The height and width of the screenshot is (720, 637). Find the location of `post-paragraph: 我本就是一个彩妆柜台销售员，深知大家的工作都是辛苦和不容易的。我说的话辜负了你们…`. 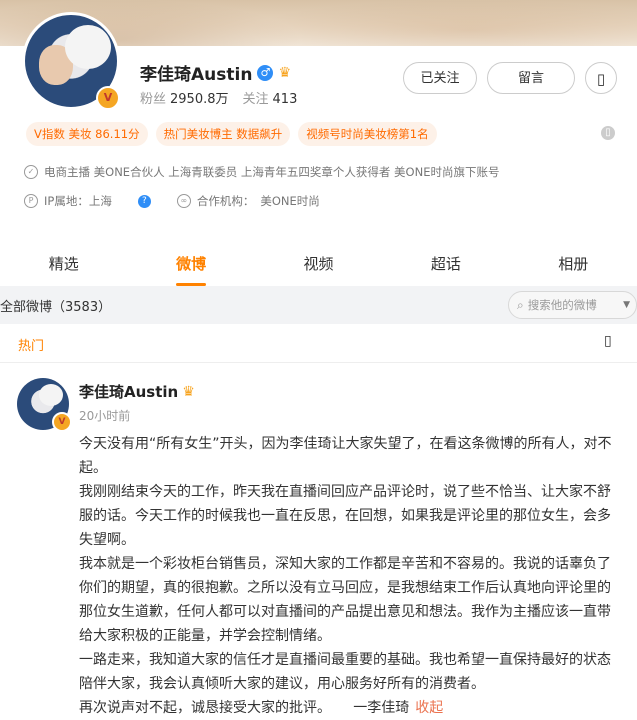

post-paragraph: 我本就是一个彩妆柜台销售员，深知大家的工作都是辛苦和不容易的。我说的话辜负了你们… is located at coordinates (345, 600).